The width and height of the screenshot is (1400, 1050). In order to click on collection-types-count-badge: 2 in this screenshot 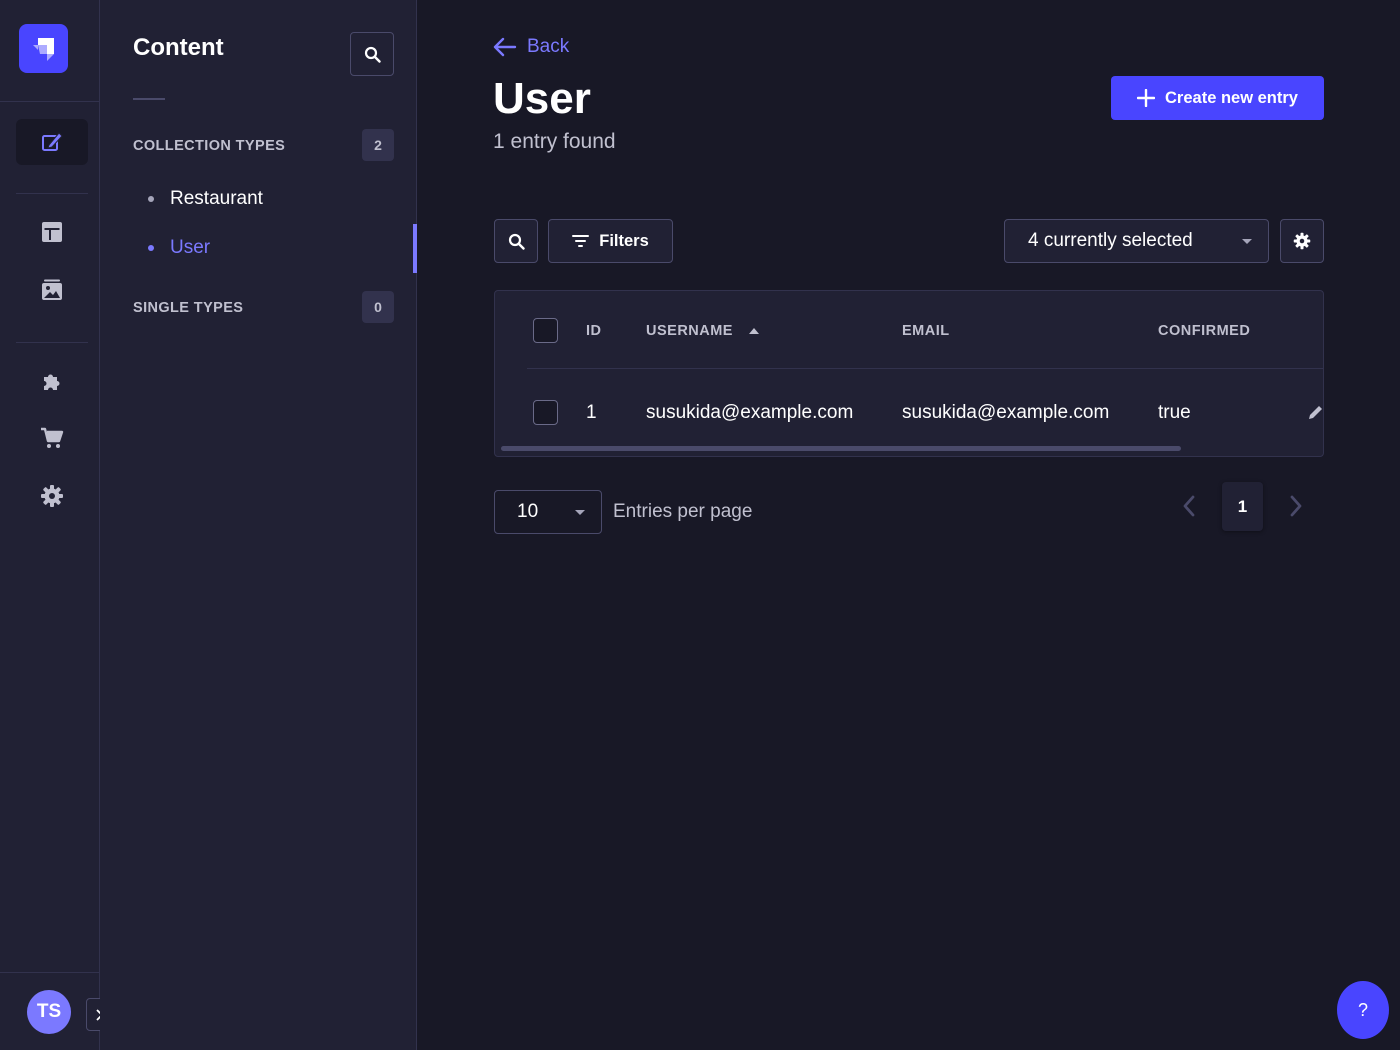, I will do `click(378, 145)`.